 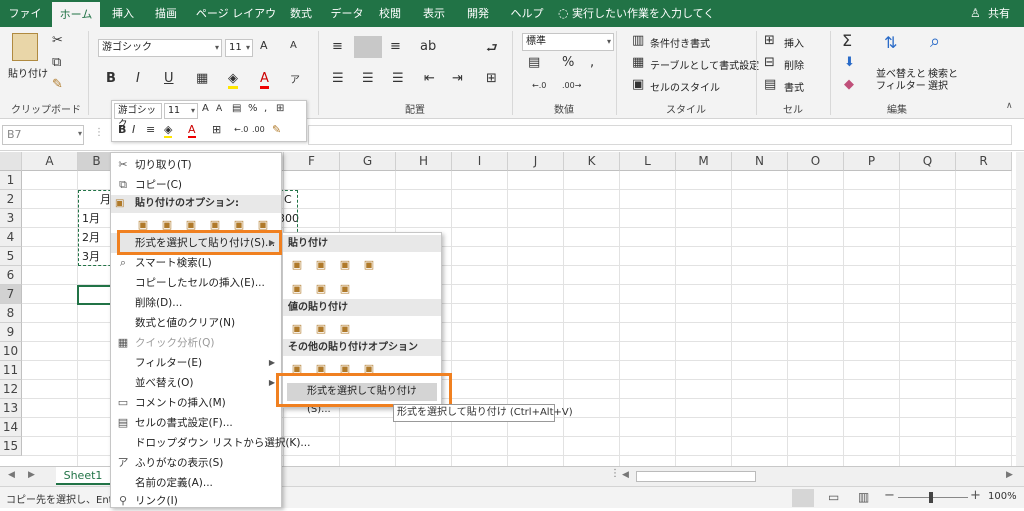 I want to click on tab-review: 校閲, so click(x=390, y=13).